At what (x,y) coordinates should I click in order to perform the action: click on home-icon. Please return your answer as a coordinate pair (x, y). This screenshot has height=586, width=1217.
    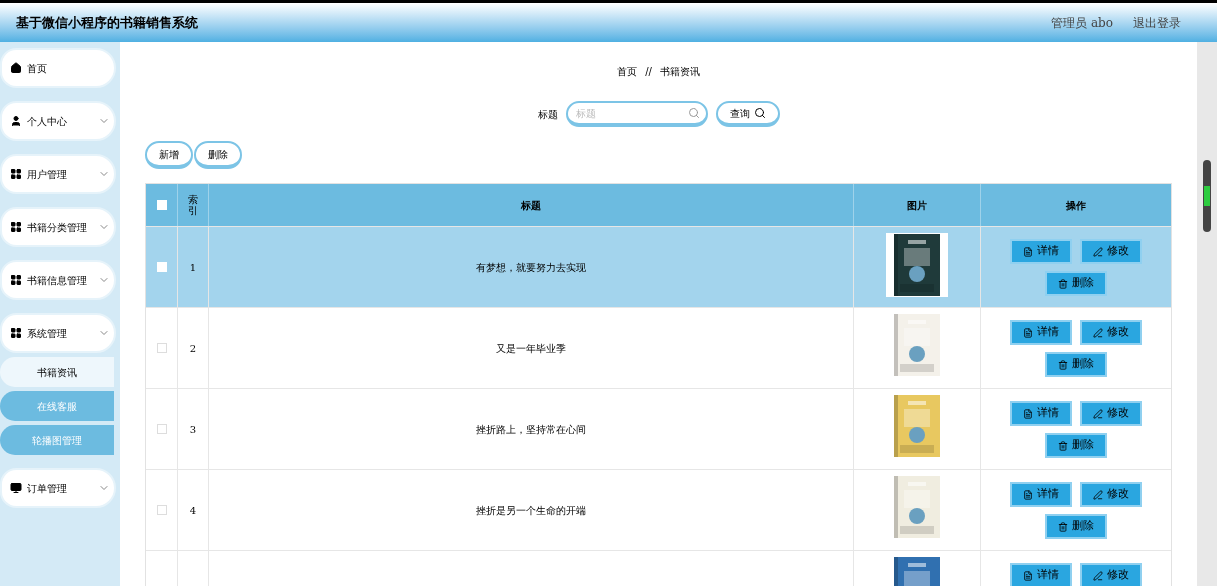
    Looking at the image, I should click on (16, 68).